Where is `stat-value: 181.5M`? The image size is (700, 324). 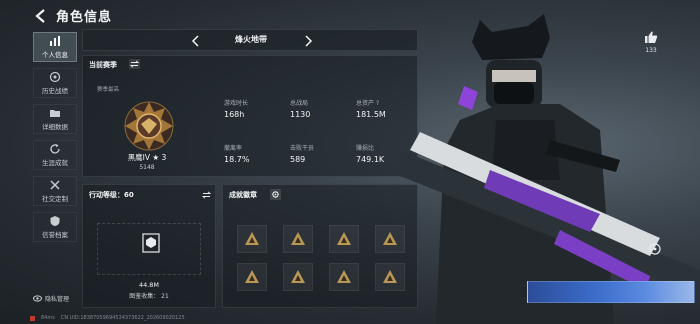
stat-value: 181.5M is located at coordinates (371, 114).